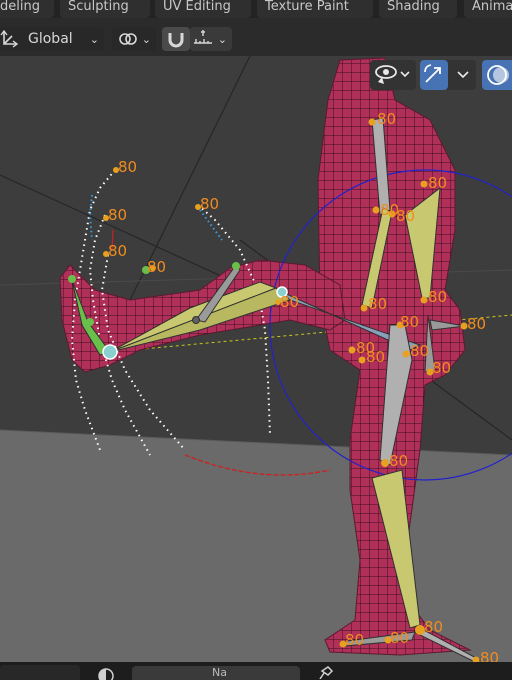  Describe the element at coordinates (488, 9) in the screenshot. I see `tab-animation: Anima` at that location.